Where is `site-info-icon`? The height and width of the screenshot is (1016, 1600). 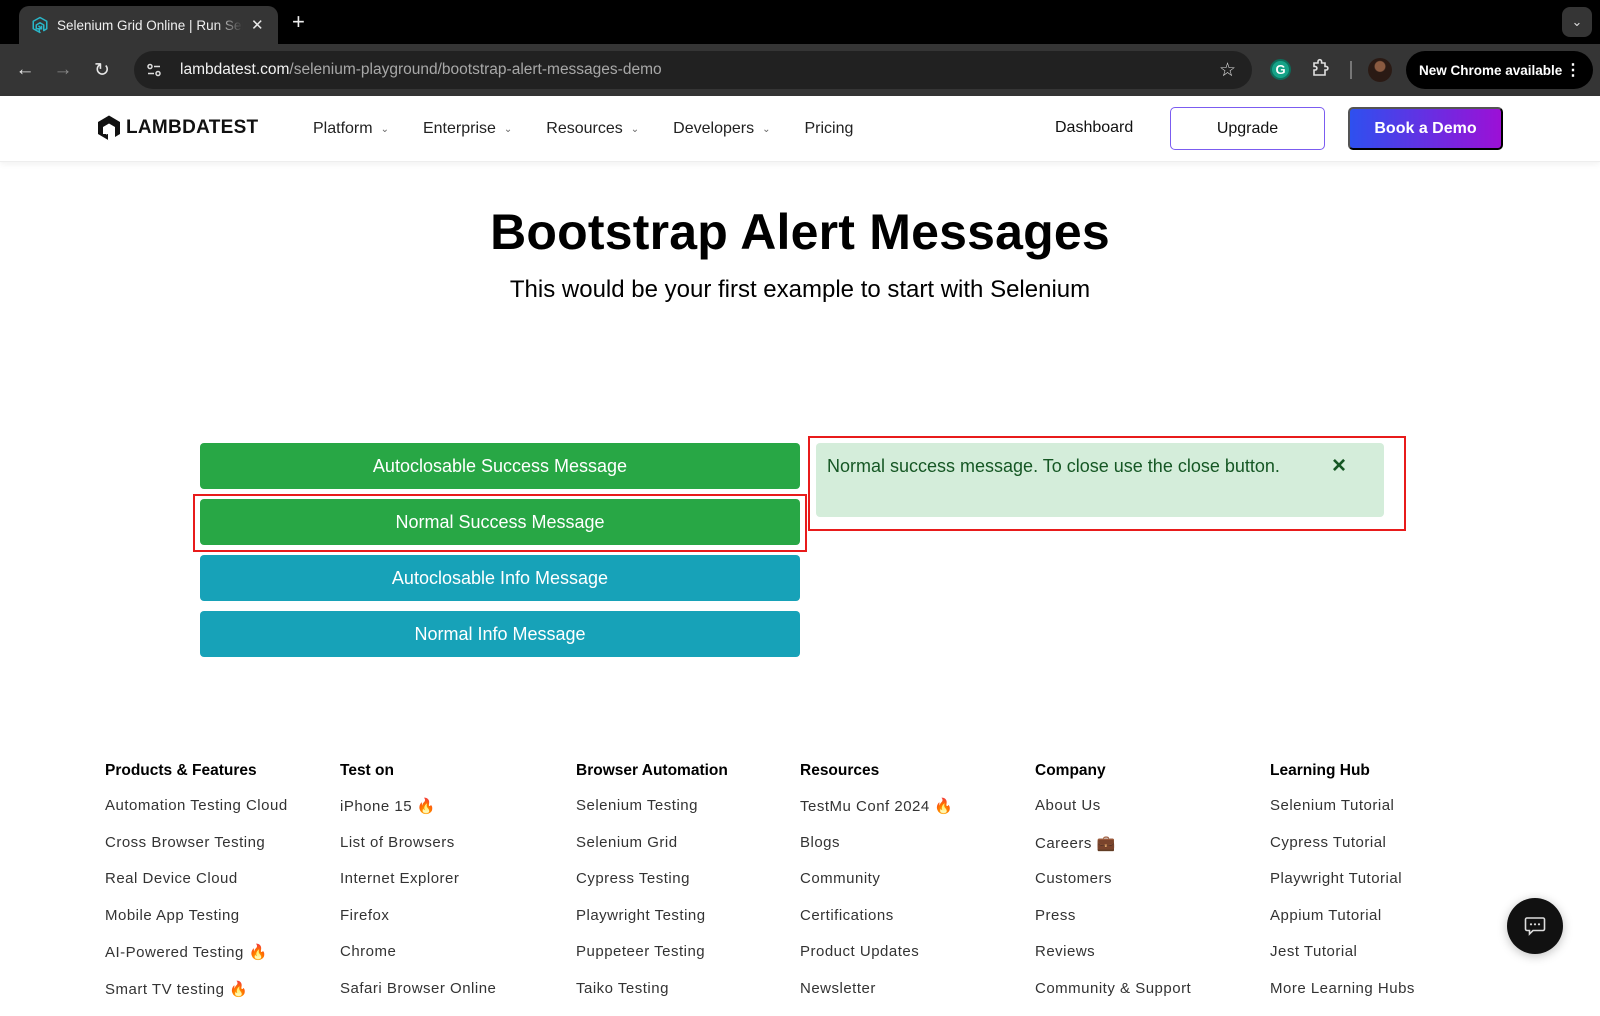 site-info-icon is located at coordinates (154, 70).